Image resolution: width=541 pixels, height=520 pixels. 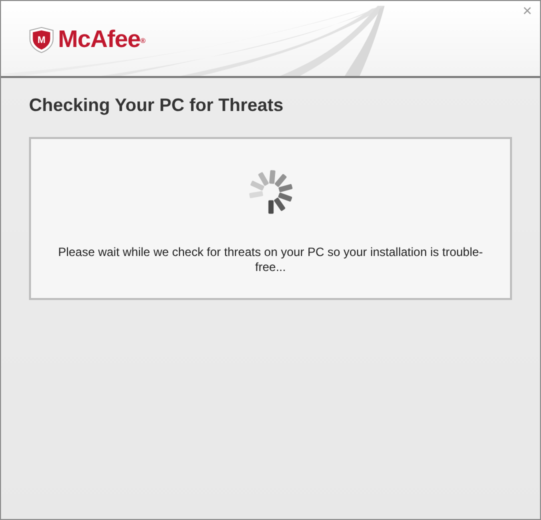 What do you see at coordinates (156, 105) in the screenshot?
I see `page-title: Checking Your PC for Threats` at bounding box center [156, 105].